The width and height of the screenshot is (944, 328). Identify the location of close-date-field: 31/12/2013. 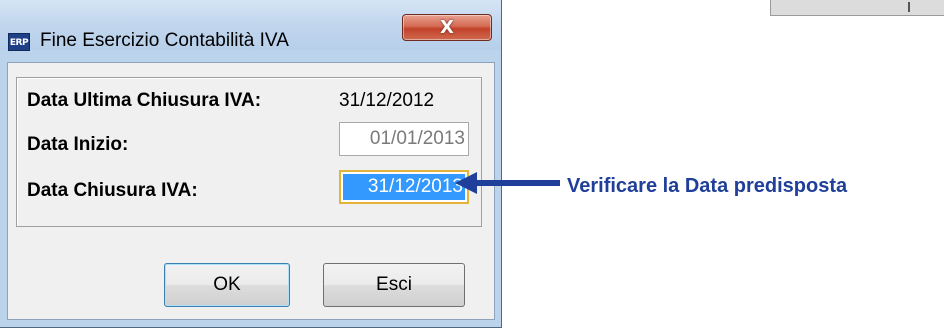
(404, 187).